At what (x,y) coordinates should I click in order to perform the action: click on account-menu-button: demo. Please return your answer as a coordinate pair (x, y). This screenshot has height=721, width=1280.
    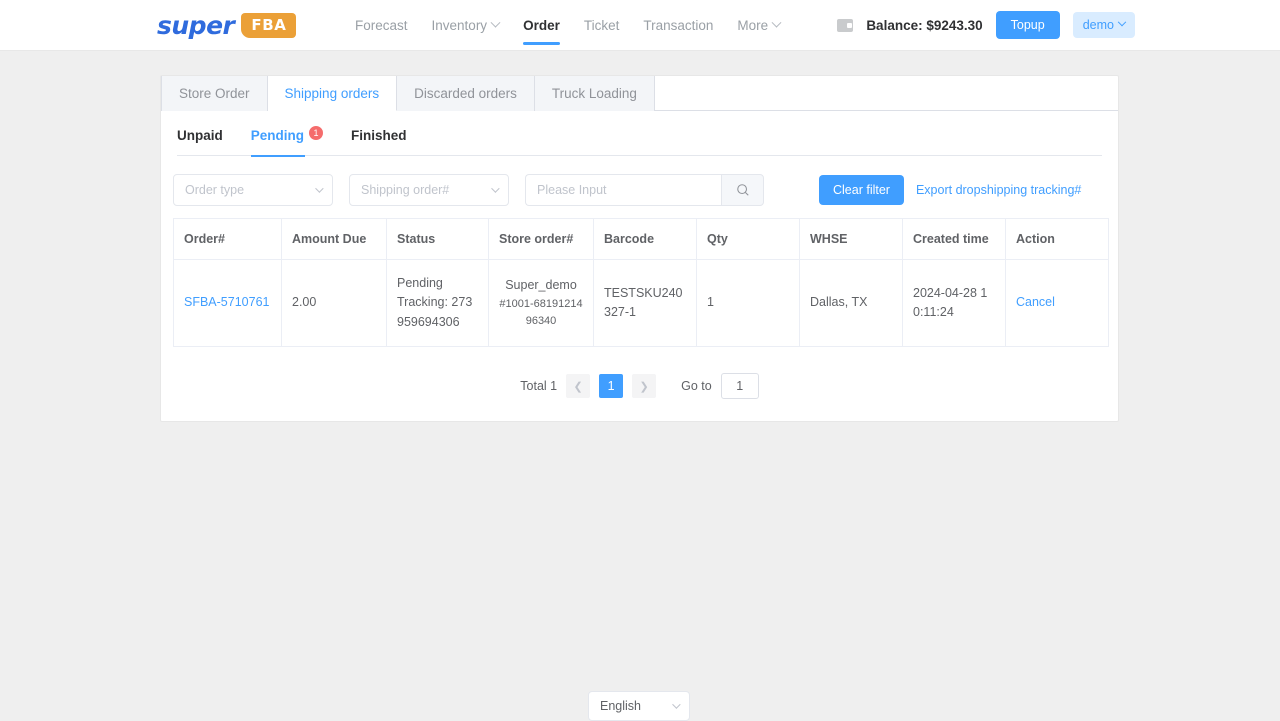
    Looking at the image, I should click on (1103, 25).